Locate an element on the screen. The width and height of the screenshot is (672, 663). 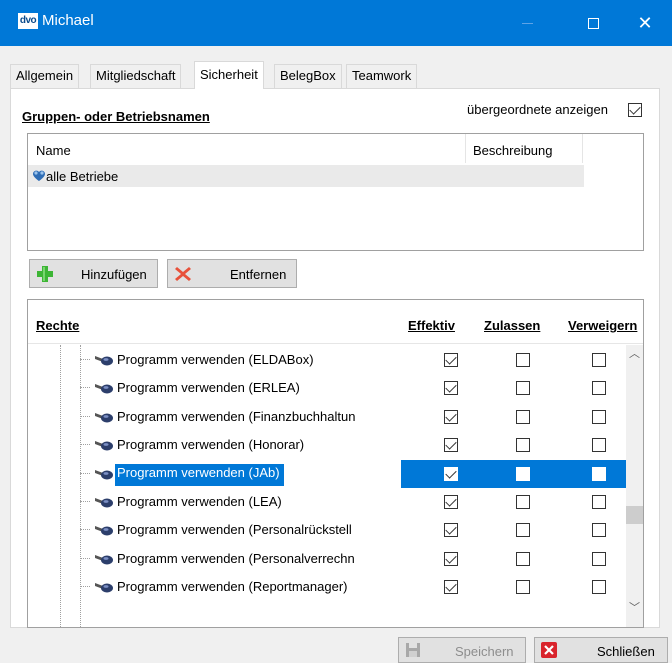
group-icon is located at coordinates (39, 175).